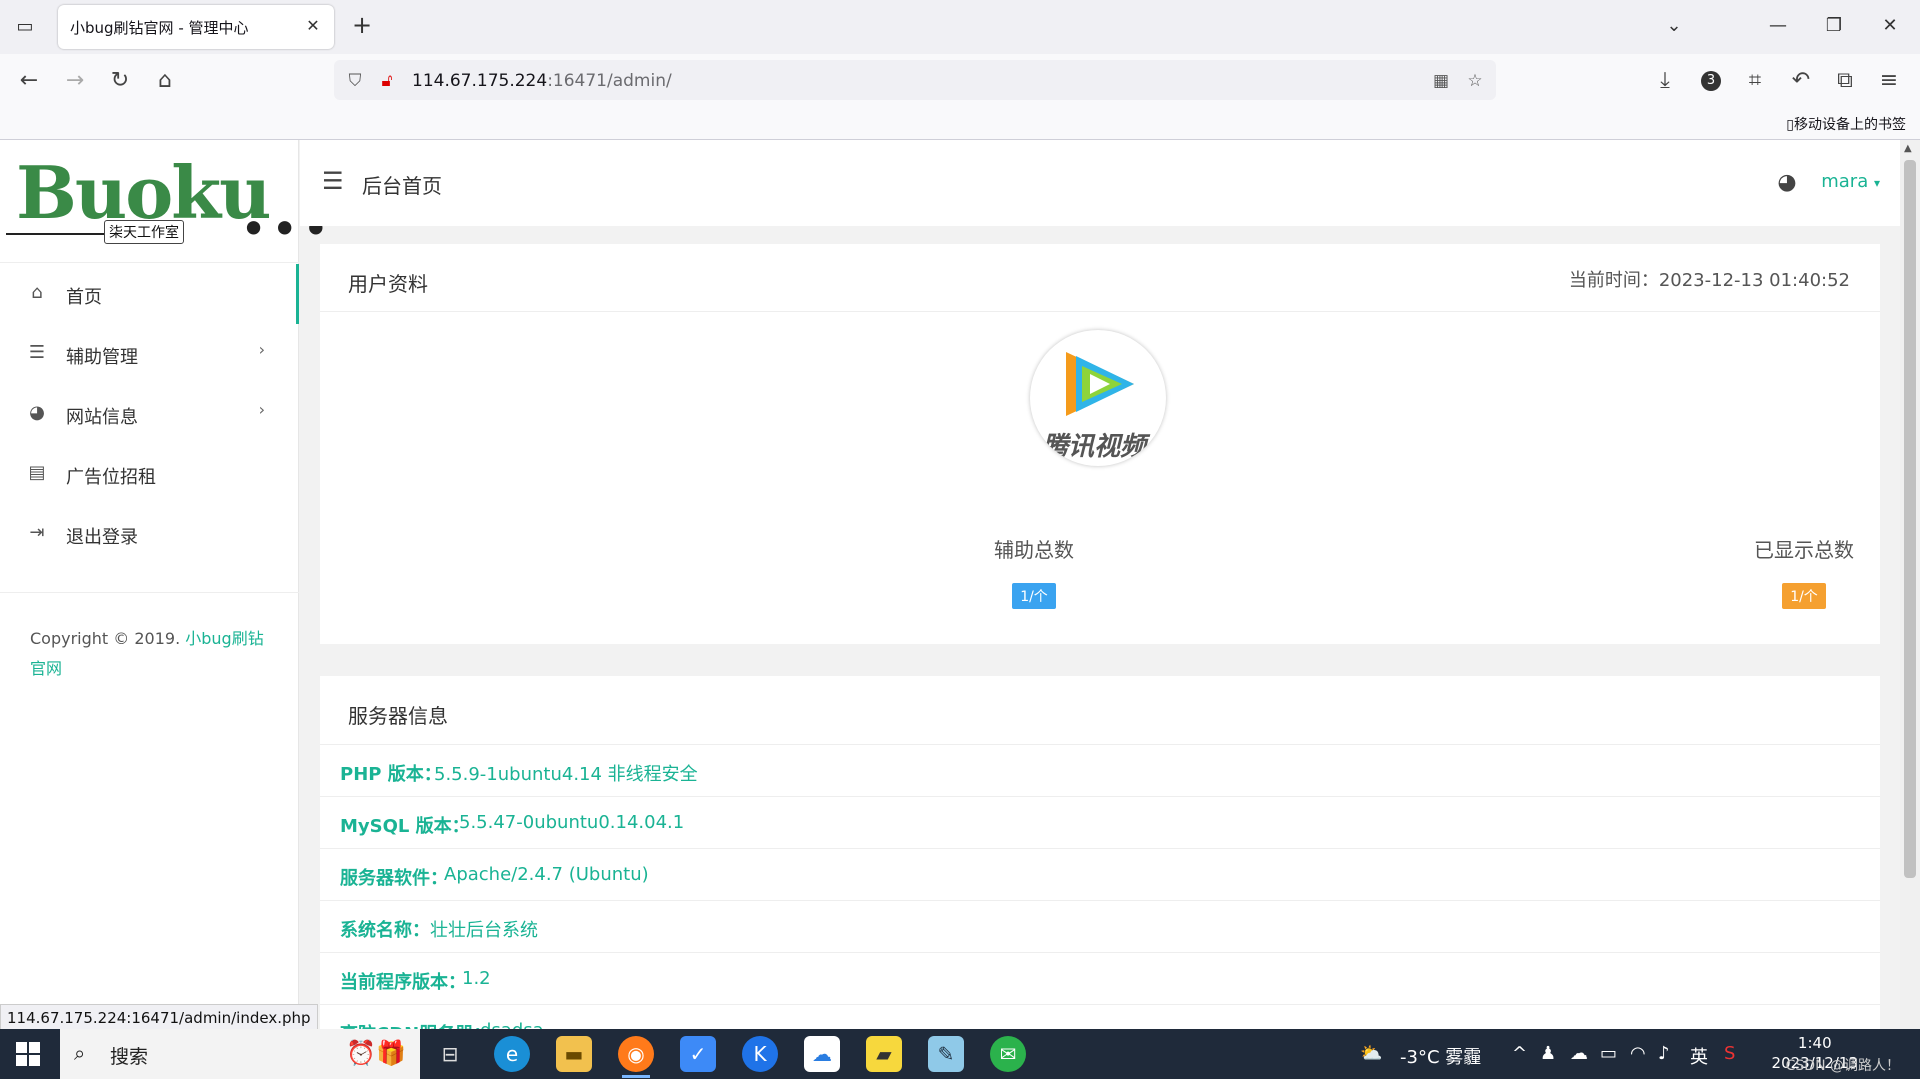 This screenshot has width=1920, height=1079. I want to click on restore-icon: ❐, so click(1834, 26).